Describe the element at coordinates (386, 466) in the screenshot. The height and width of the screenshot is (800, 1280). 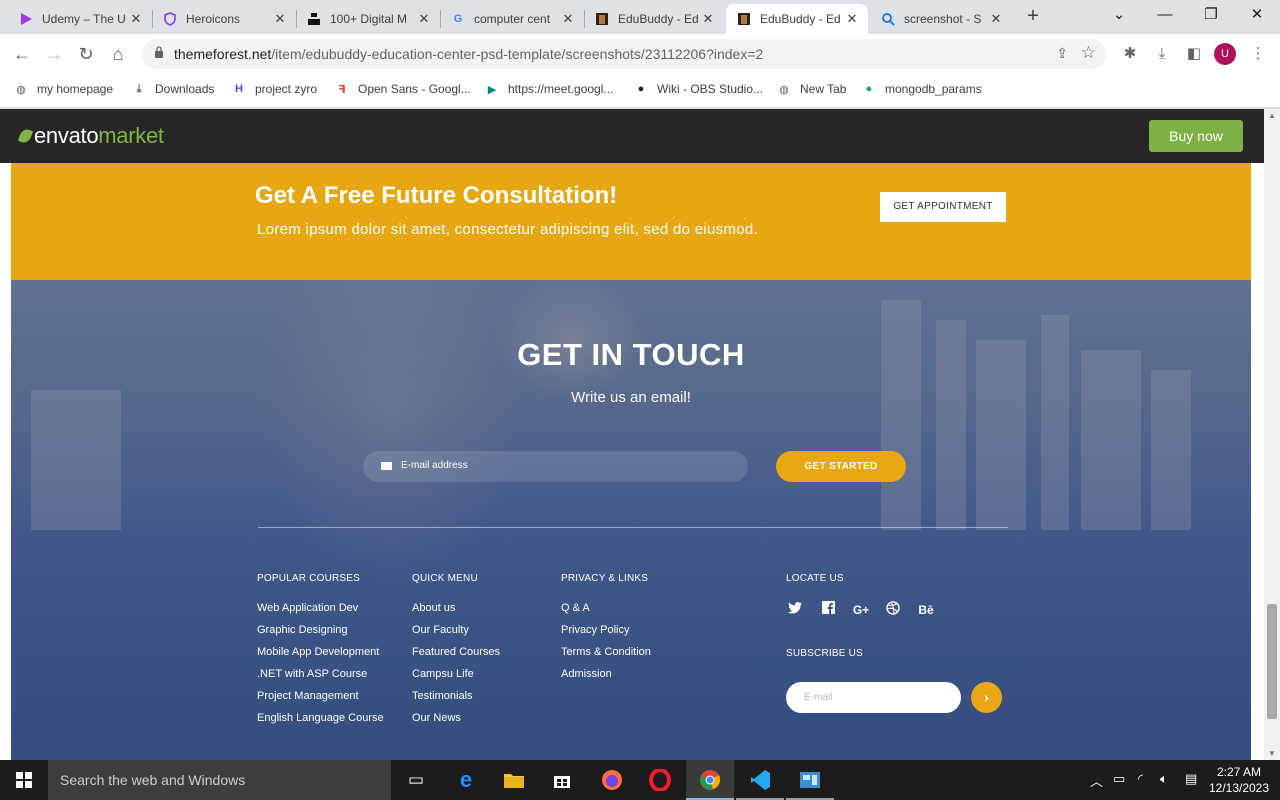
I see `envelope-icon` at that location.